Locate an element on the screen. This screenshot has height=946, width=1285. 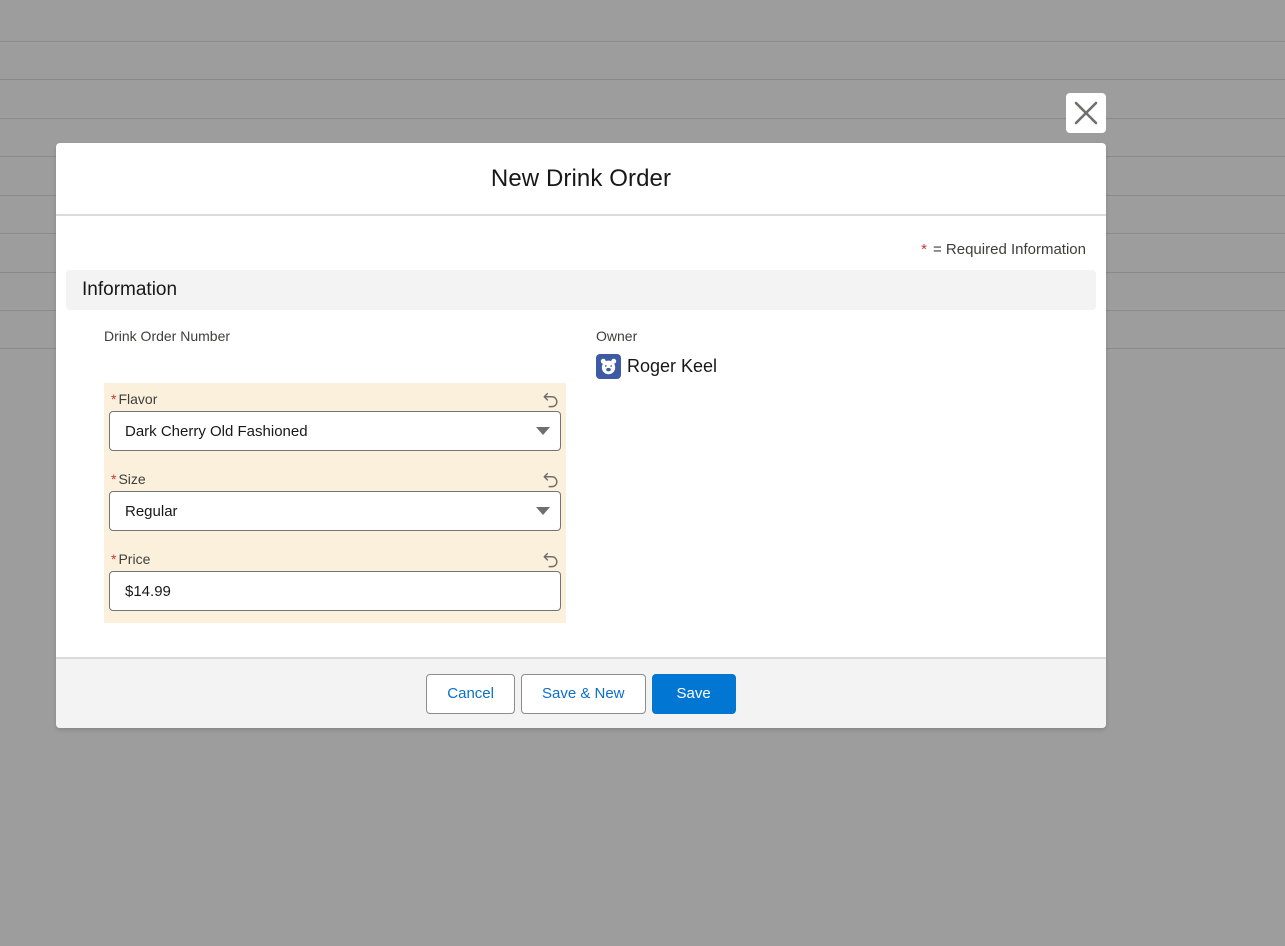
modal-footer: Cancel Save & New Save is located at coordinates (581, 692).